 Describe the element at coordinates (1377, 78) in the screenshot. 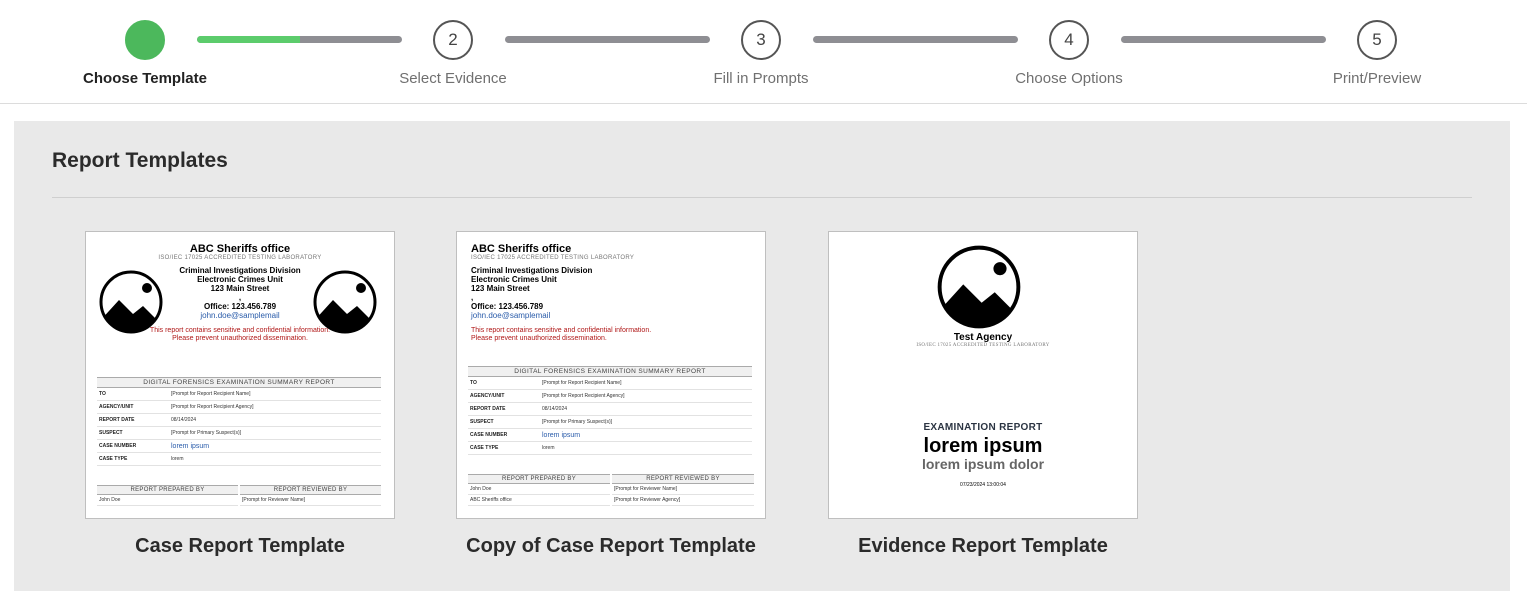

I see `step-5-label: Print/Preview` at that location.